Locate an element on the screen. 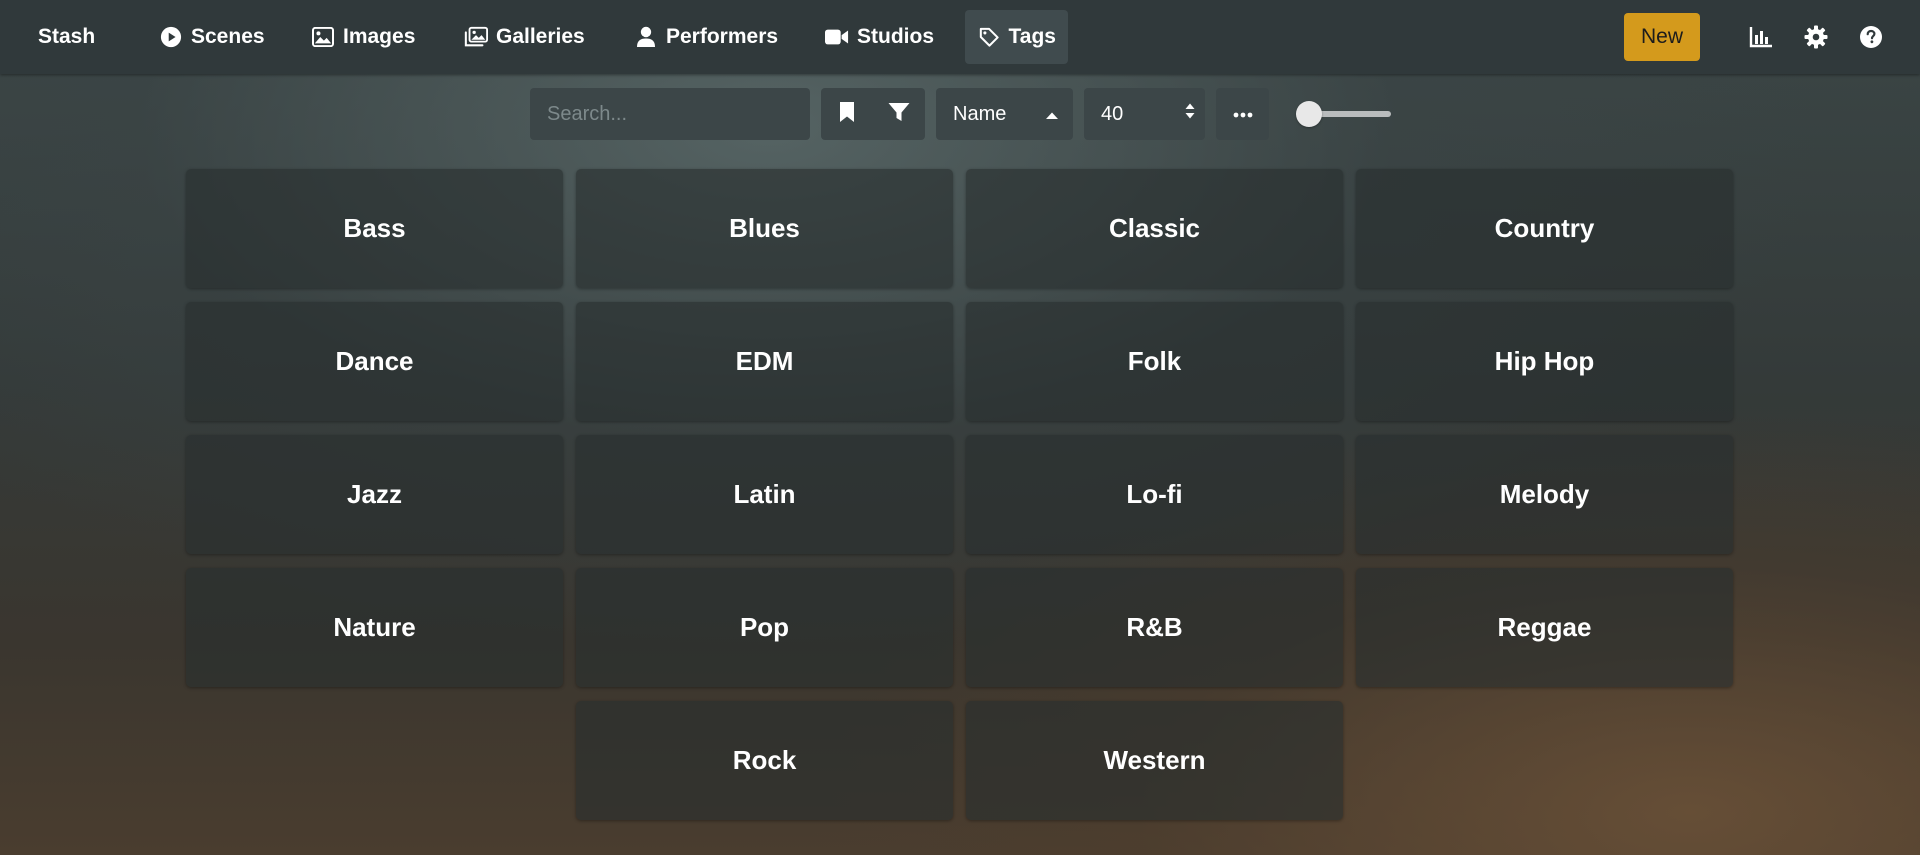 This screenshot has height=855, width=1920. nav-studios: Studios is located at coordinates (879, 37).